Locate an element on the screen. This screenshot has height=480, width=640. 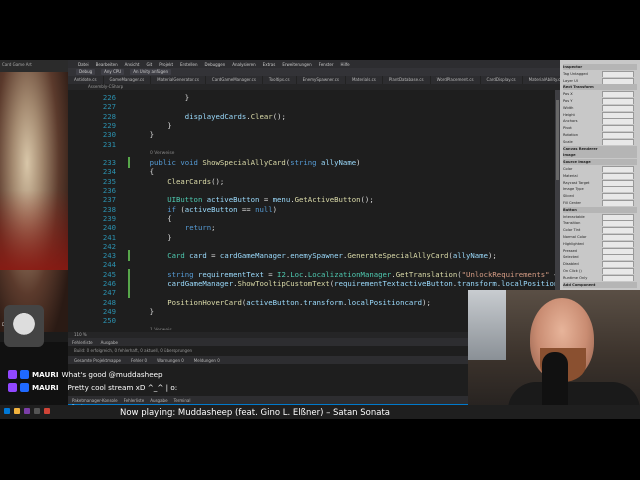
inspector-row: Raycast Target is located at coordinates (600, 182).